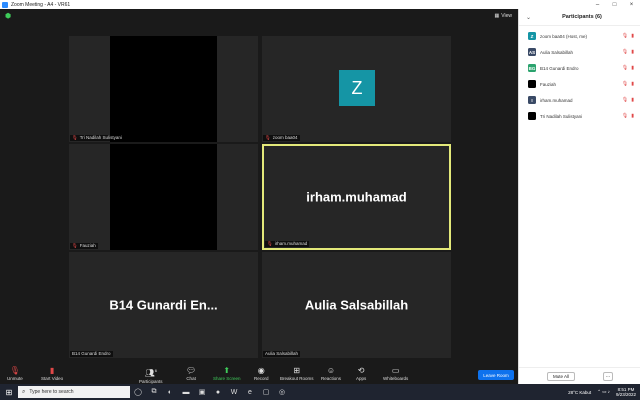 The height and width of the screenshot is (400, 640). I want to click on tile-name: Fauziah, so click(87, 245).